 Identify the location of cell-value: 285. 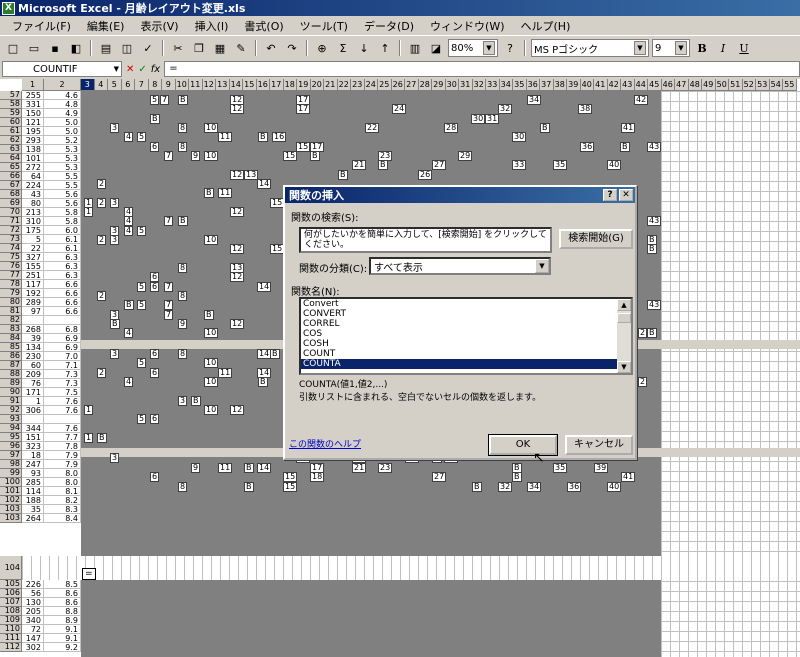
(33, 482).